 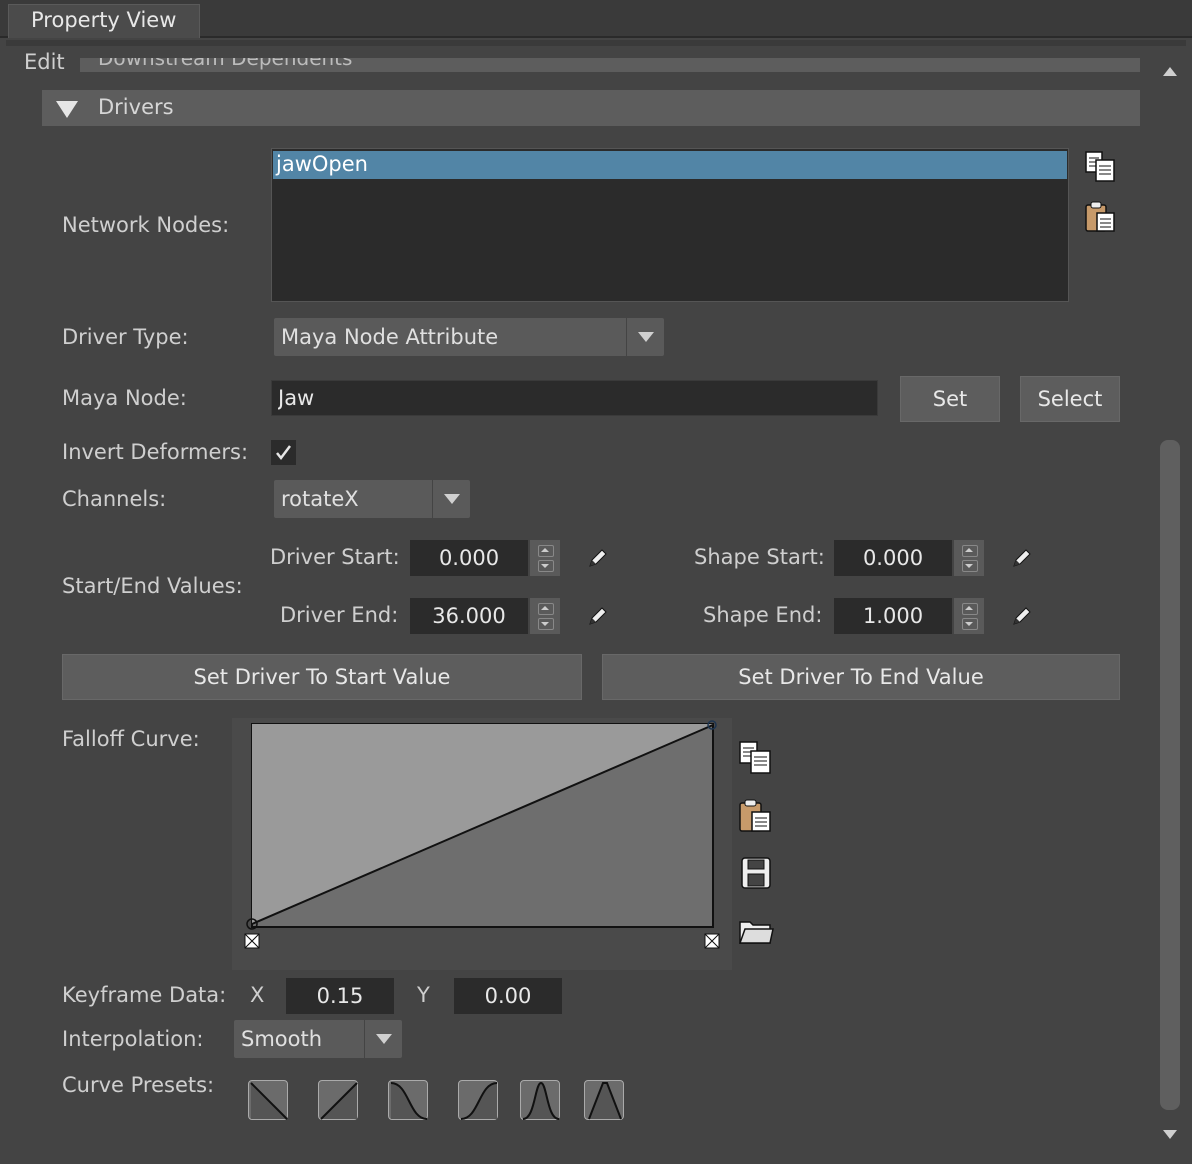 What do you see at coordinates (339, 615) in the screenshot?
I see `driver-end-label: Driver End:` at bounding box center [339, 615].